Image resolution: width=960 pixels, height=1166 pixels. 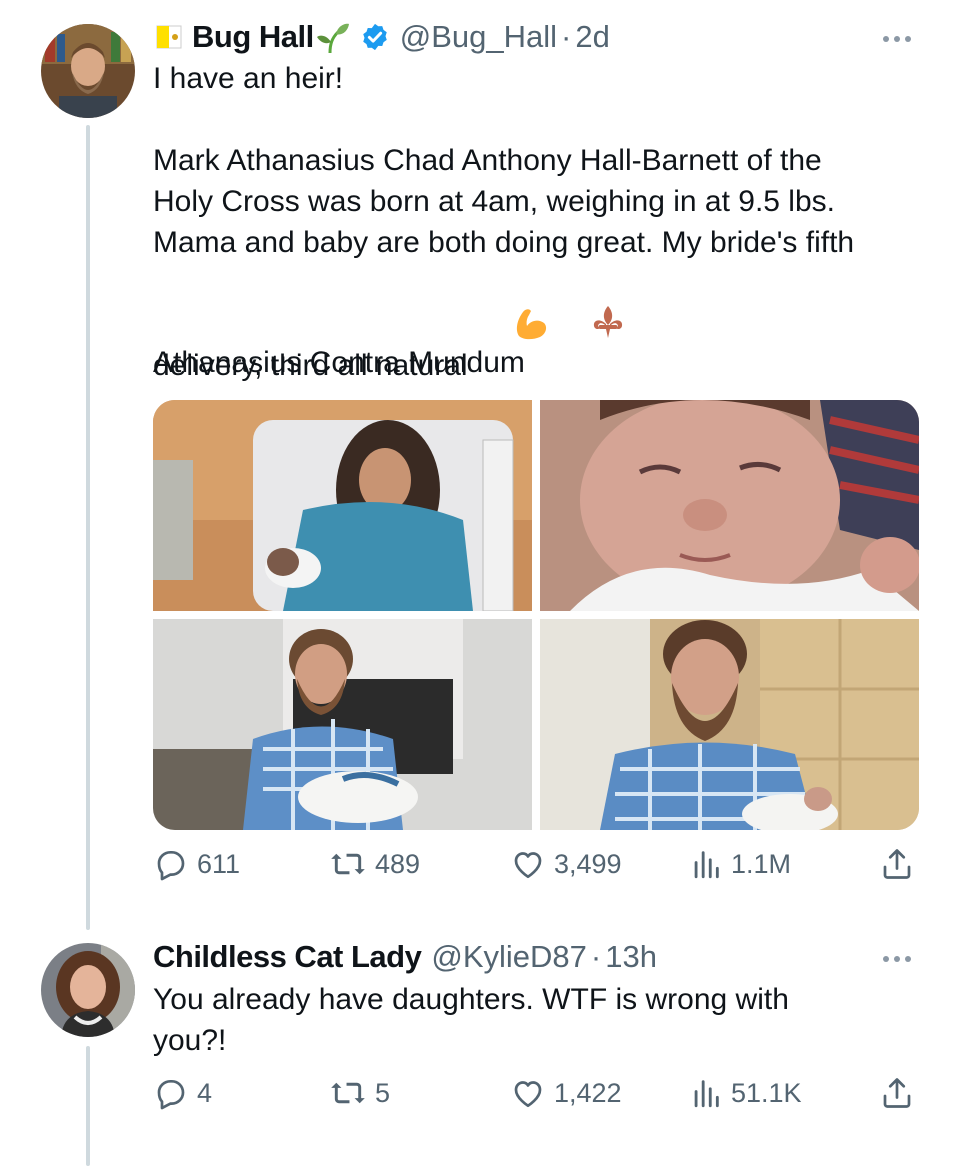 I want to click on fleur-de-lis-icon, so click(x=591, y=327).